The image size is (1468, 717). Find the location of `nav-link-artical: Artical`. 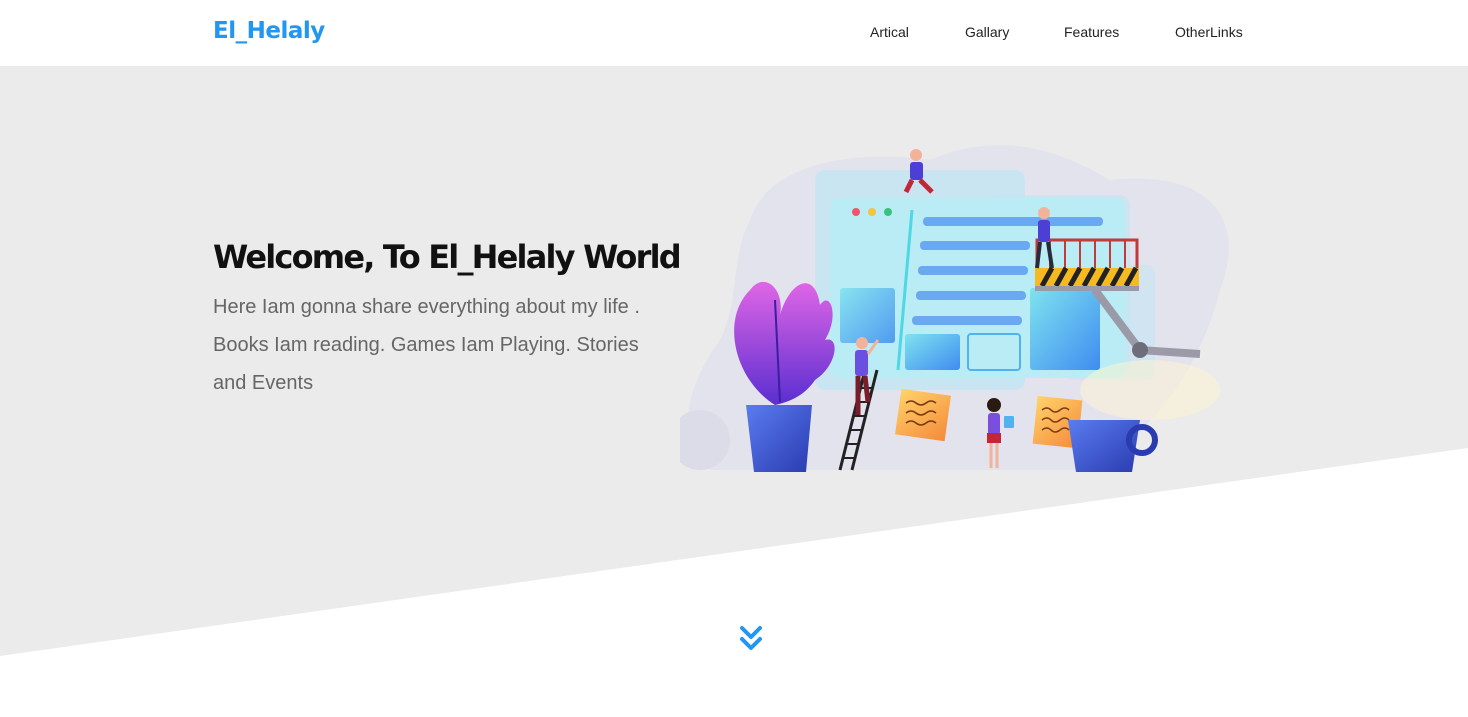

nav-link-artical: Artical is located at coordinates (889, 32).